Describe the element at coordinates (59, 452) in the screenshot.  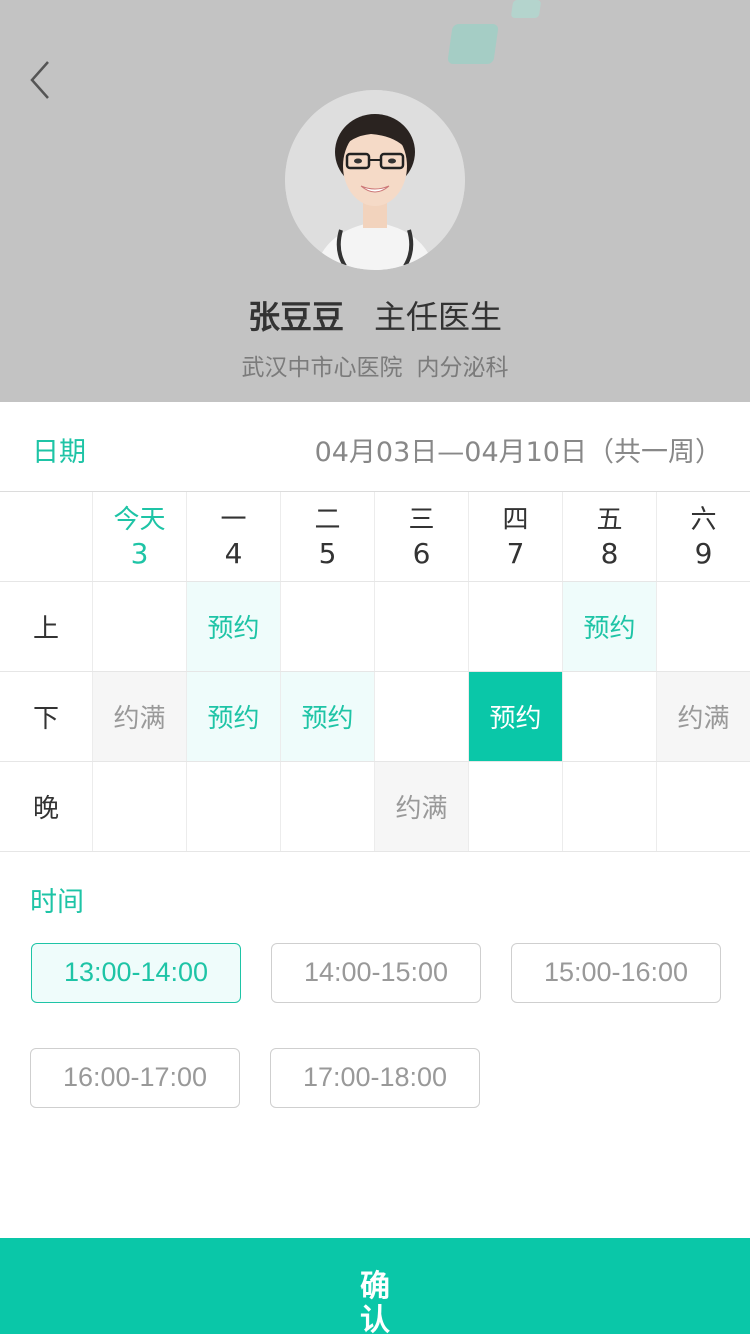
I see `date-label: 日期` at that location.